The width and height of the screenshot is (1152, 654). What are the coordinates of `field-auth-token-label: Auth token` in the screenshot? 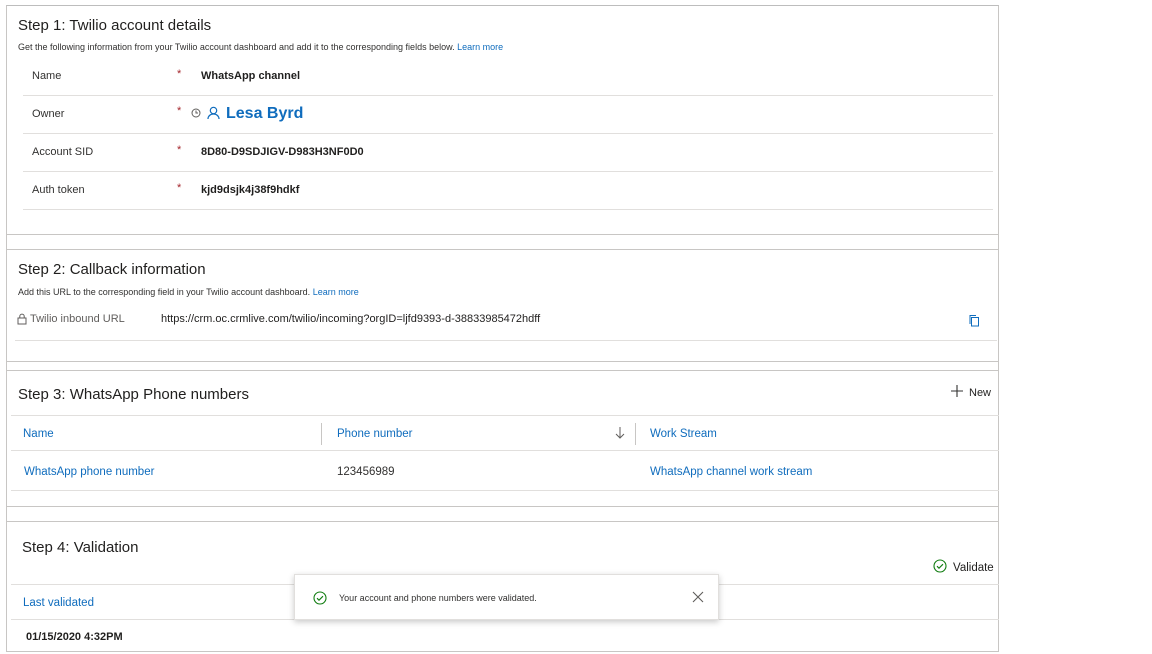 It's located at (58, 190).